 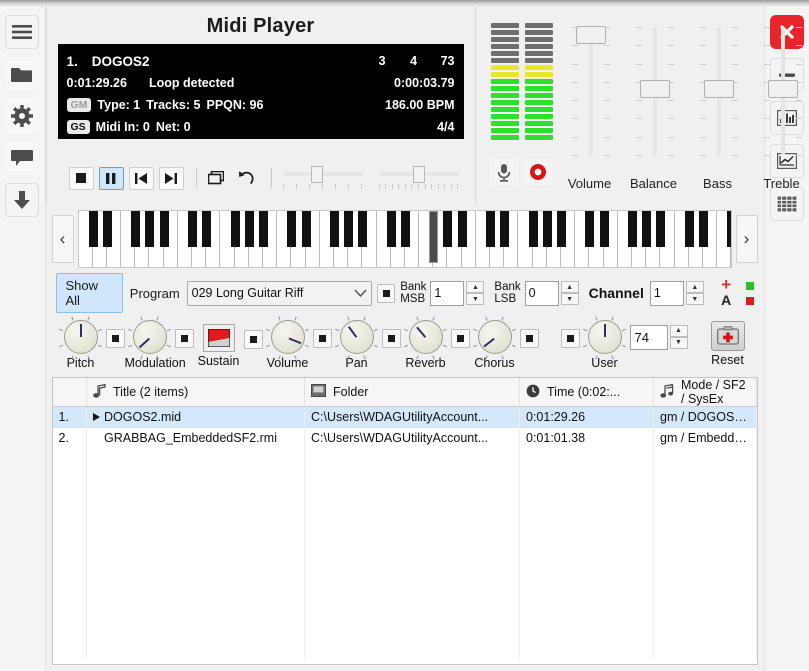 I want to click on pitch-slider, so click(x=418, y=178).